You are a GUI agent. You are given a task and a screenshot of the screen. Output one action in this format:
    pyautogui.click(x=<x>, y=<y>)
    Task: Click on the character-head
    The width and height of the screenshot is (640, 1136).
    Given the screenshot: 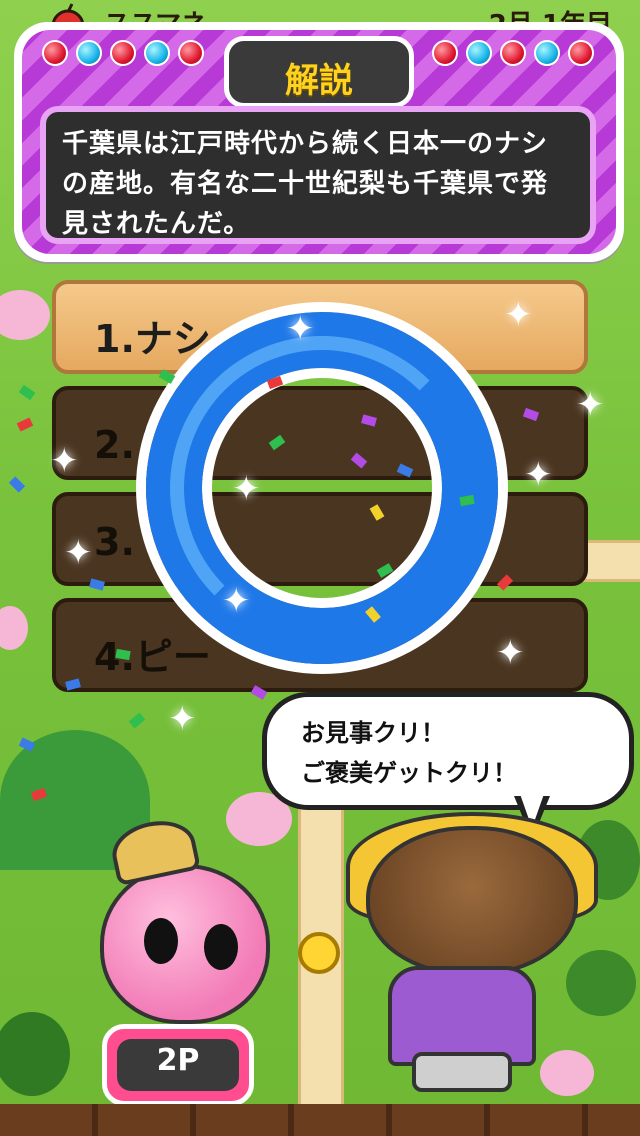 What is the action you would take?
    pyautogui.click(x=472, y=901)
    